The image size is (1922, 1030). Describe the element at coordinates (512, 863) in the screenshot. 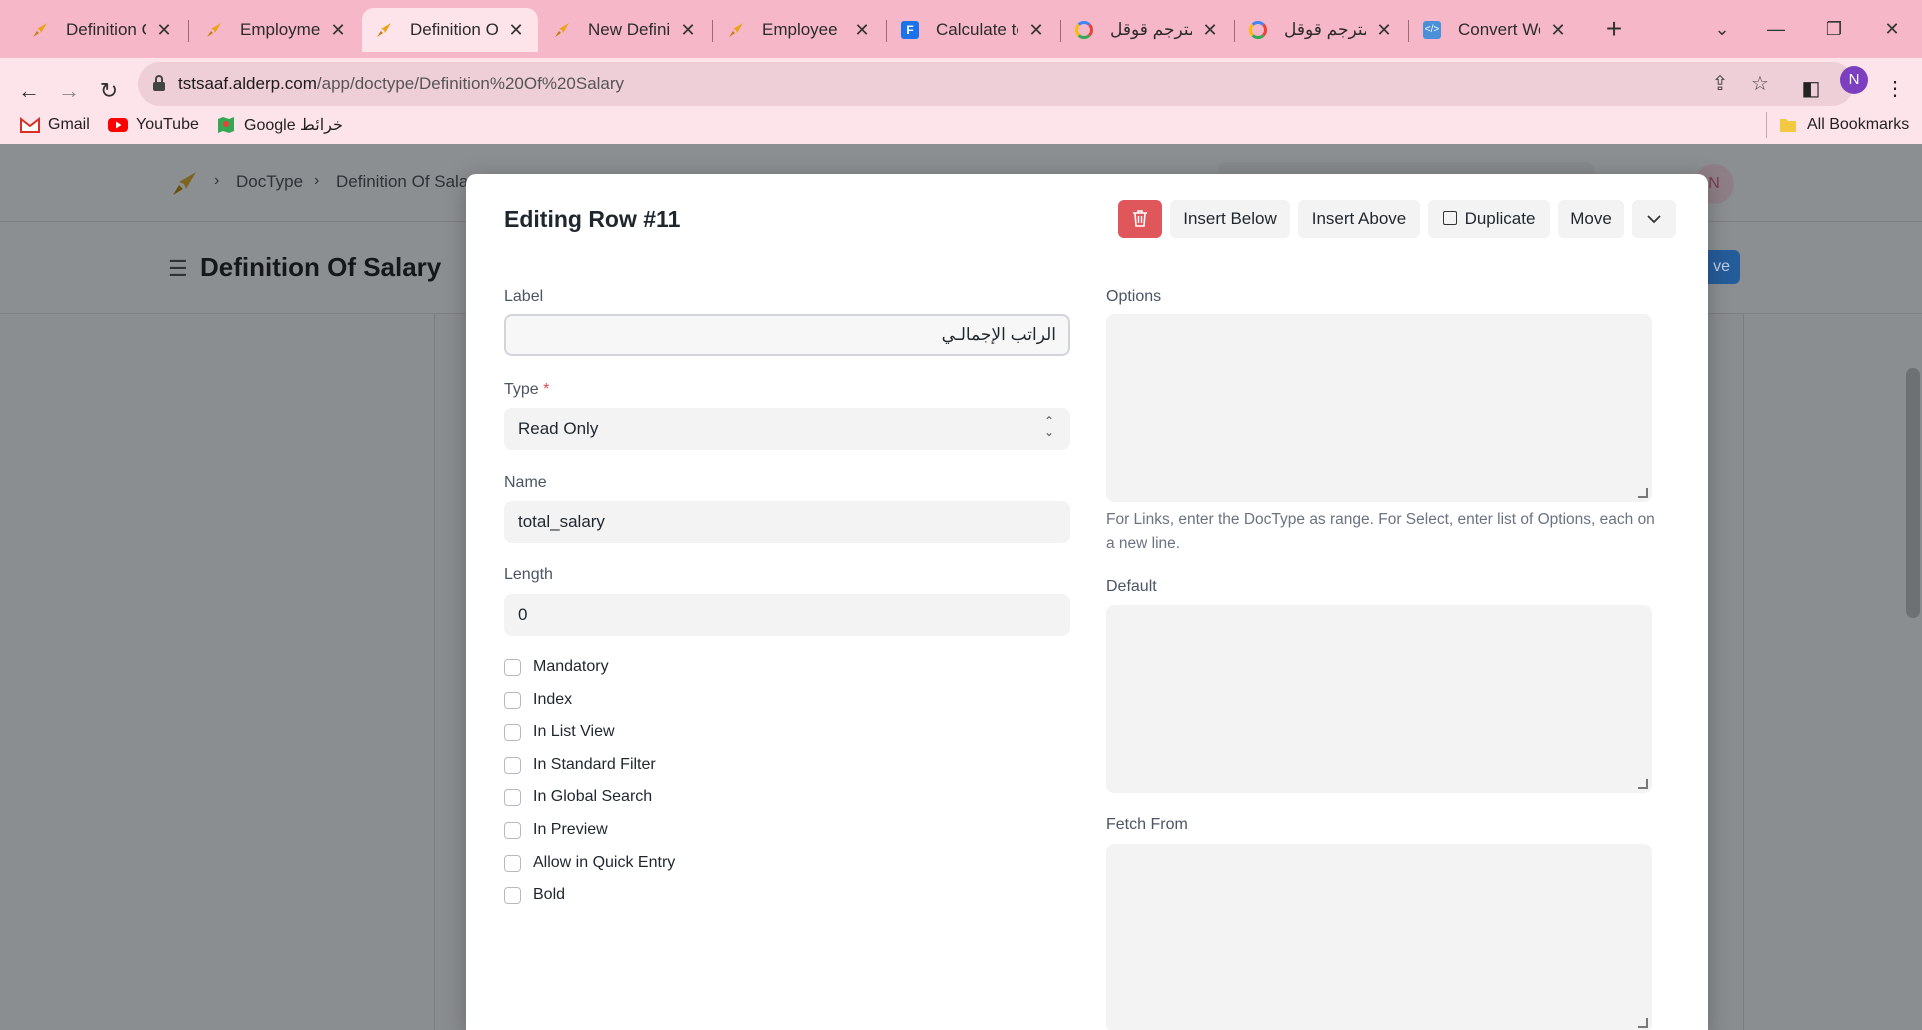

I see `allow-quick-entry-checkbox` at that location.